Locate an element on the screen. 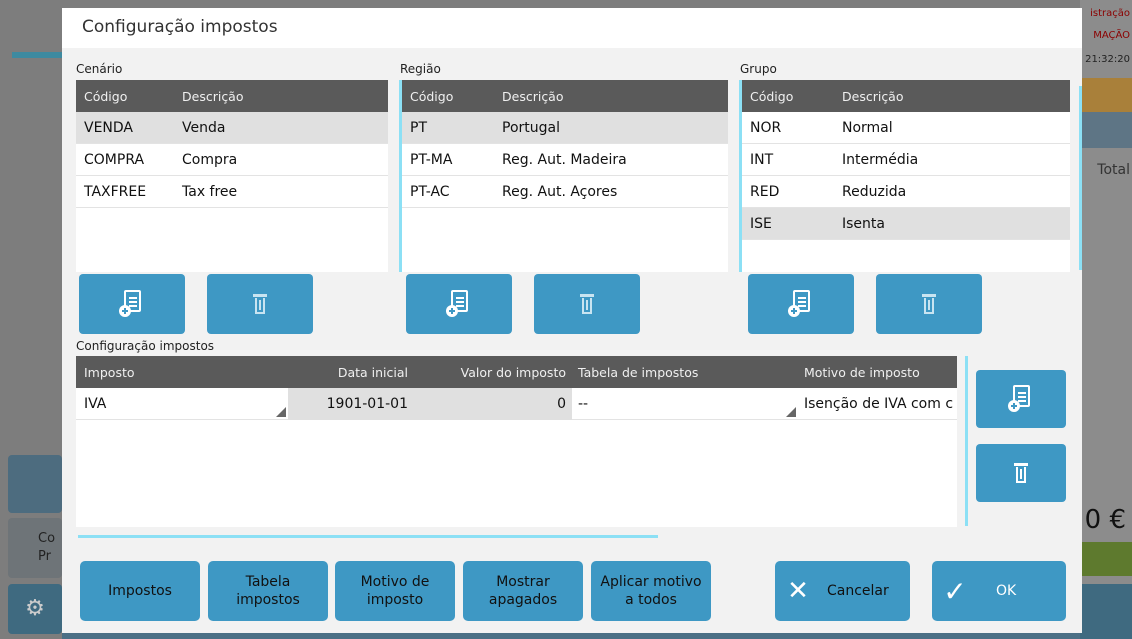 This screenshot has height=639, width=1132. background-green-tile is located at coordinates (1106, 559).